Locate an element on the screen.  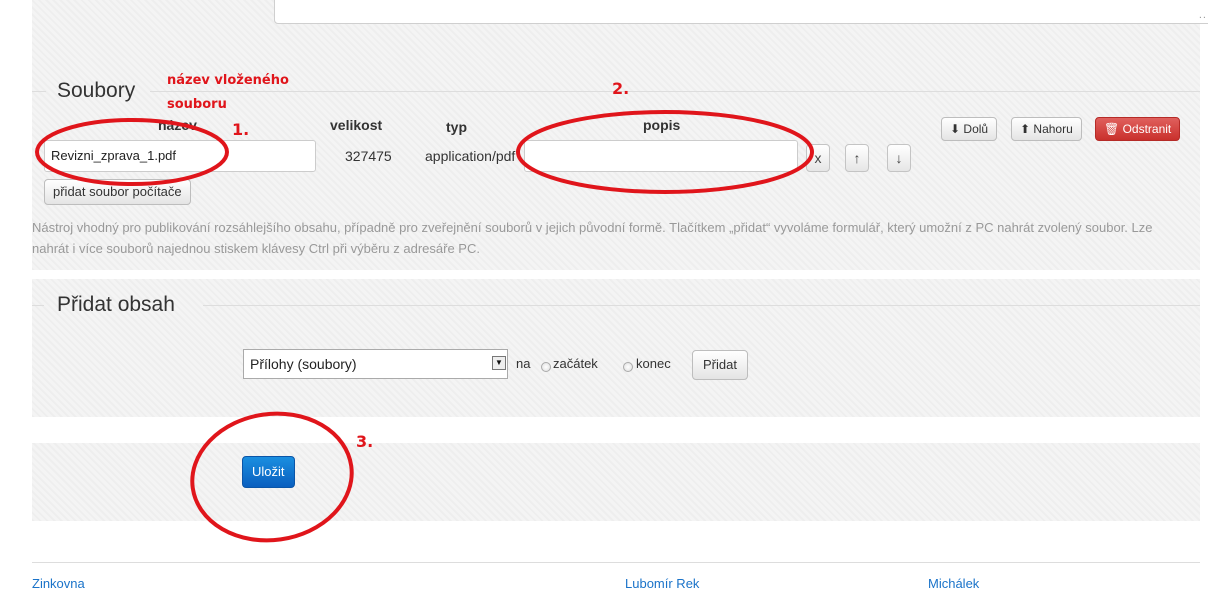
annotation-filename-label: název vloženého souboru is located at coordinates (228, 92).